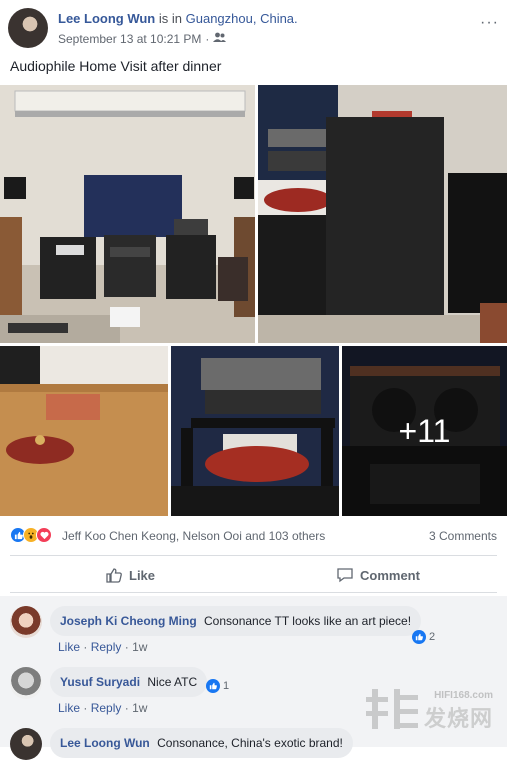 The height and width of the screenshot is (760, 507). Describe the element at coordinates (105, 743) in the screenshot. I see `commenter-name: Lee Loong Wun` at that location.